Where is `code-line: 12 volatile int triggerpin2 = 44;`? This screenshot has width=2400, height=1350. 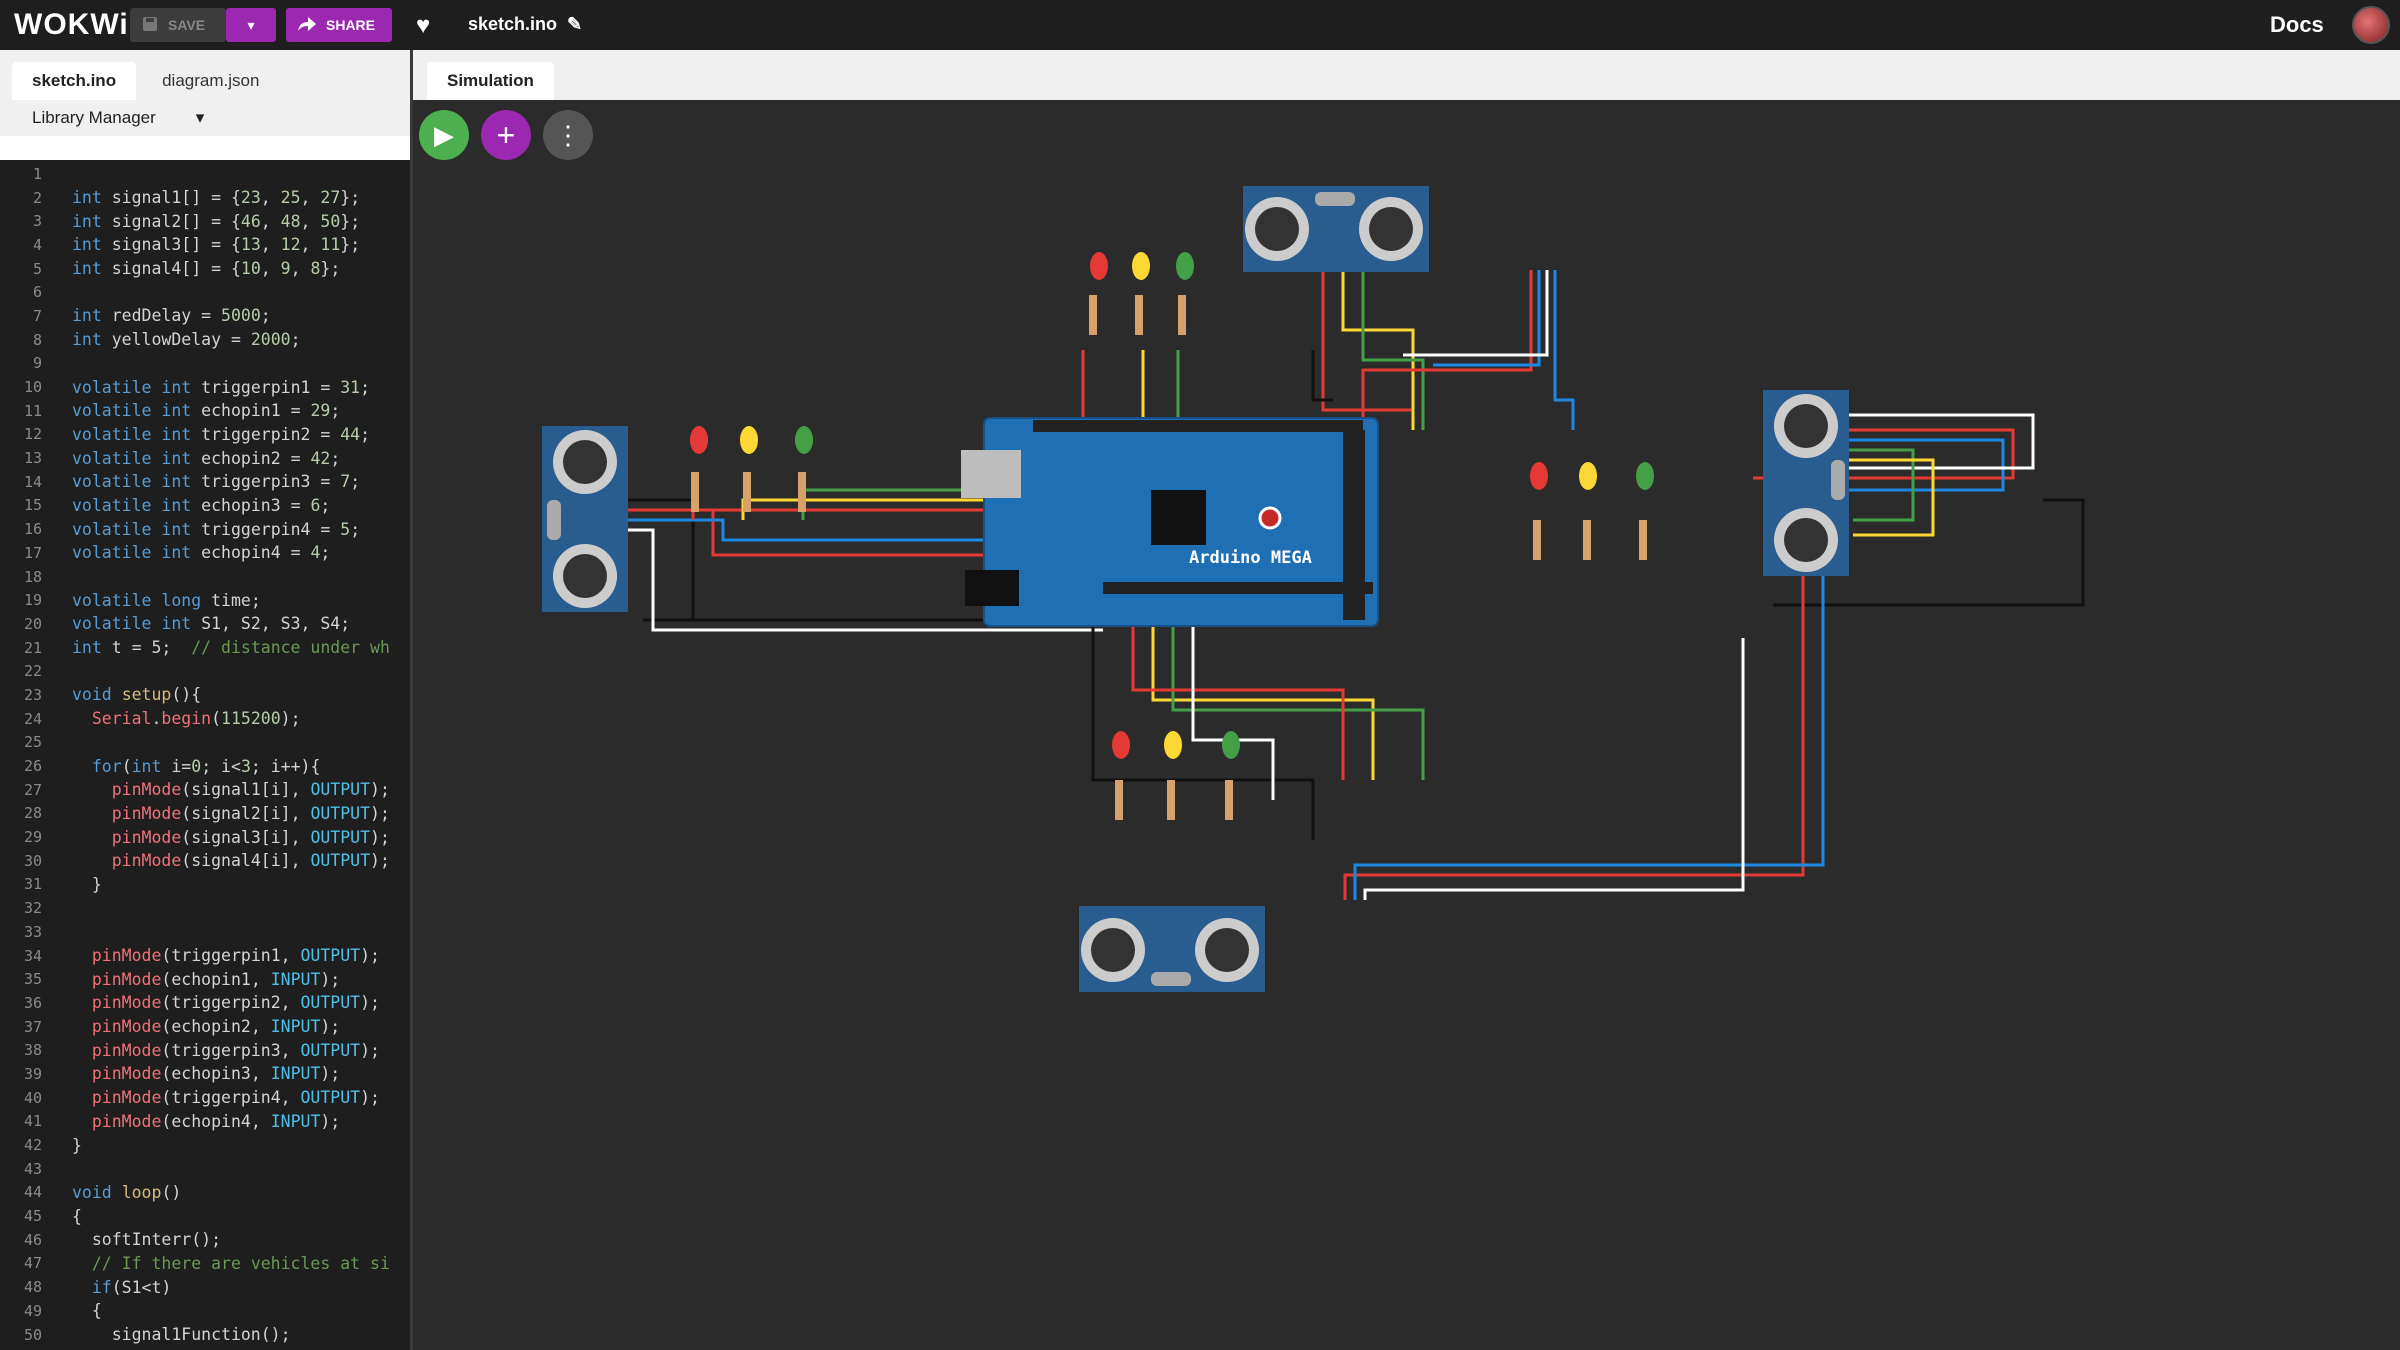
code-line: 12 volatile int triggerpin2 = 44; is located at coordinates (205, 435).